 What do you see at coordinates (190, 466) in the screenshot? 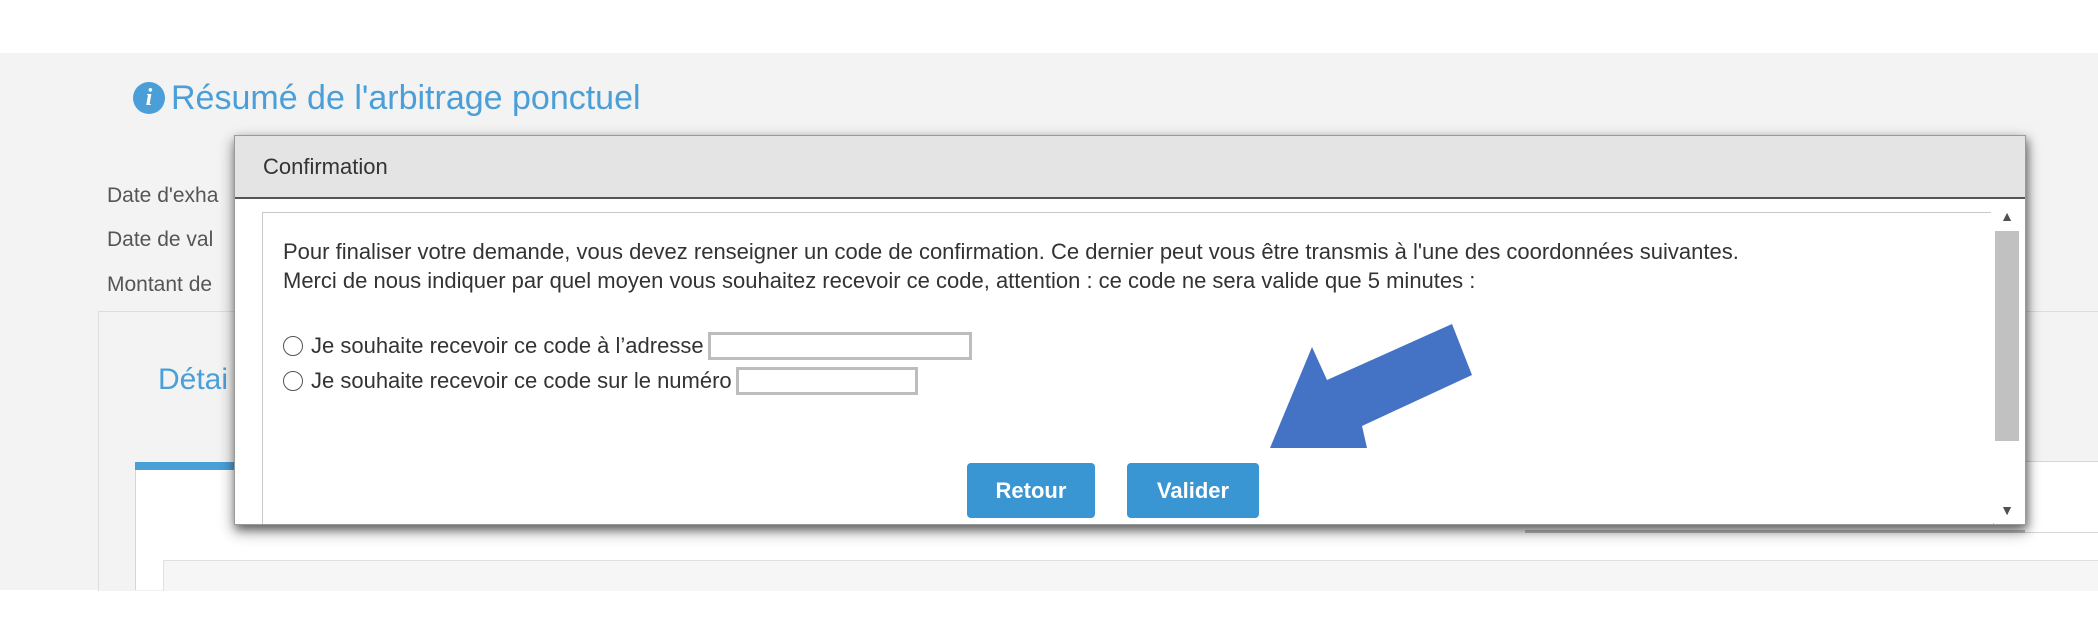
I see `tab-accent-bar` at bounding box center [190, 466].